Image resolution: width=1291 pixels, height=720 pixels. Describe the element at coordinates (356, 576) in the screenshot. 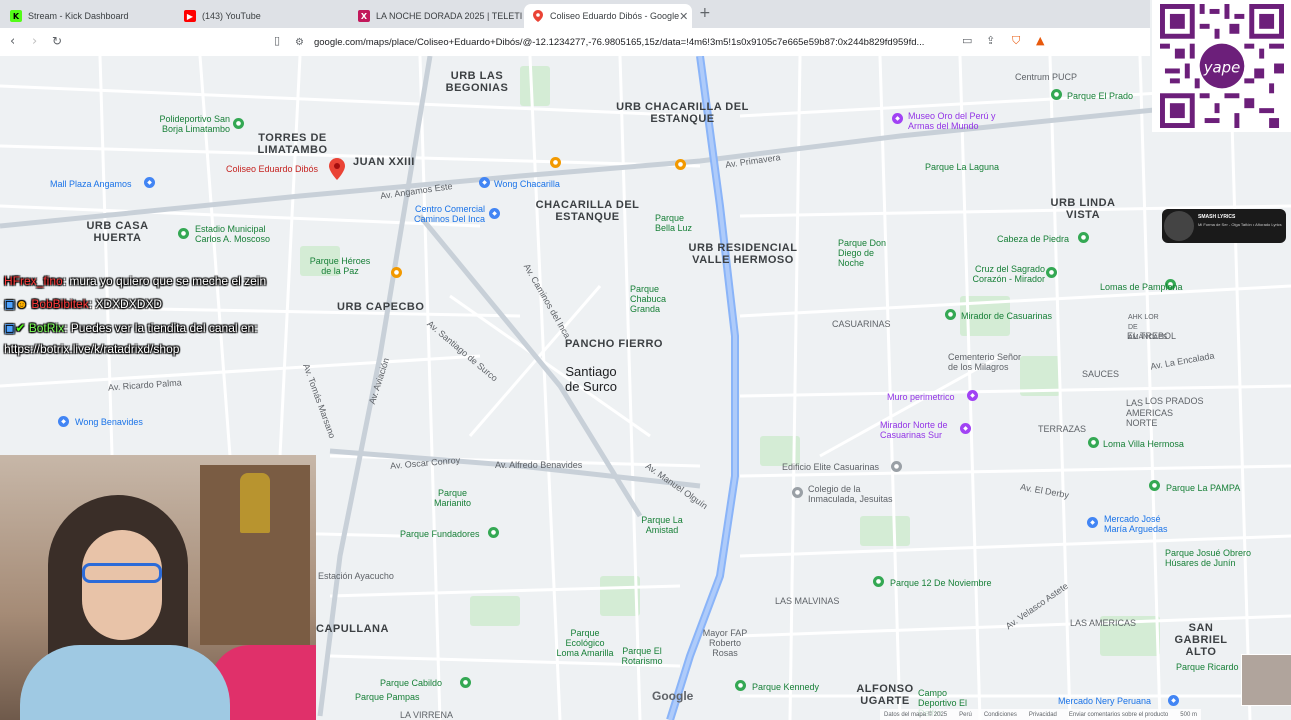

I see `poi-label: Estación Ayacucho` at that location.